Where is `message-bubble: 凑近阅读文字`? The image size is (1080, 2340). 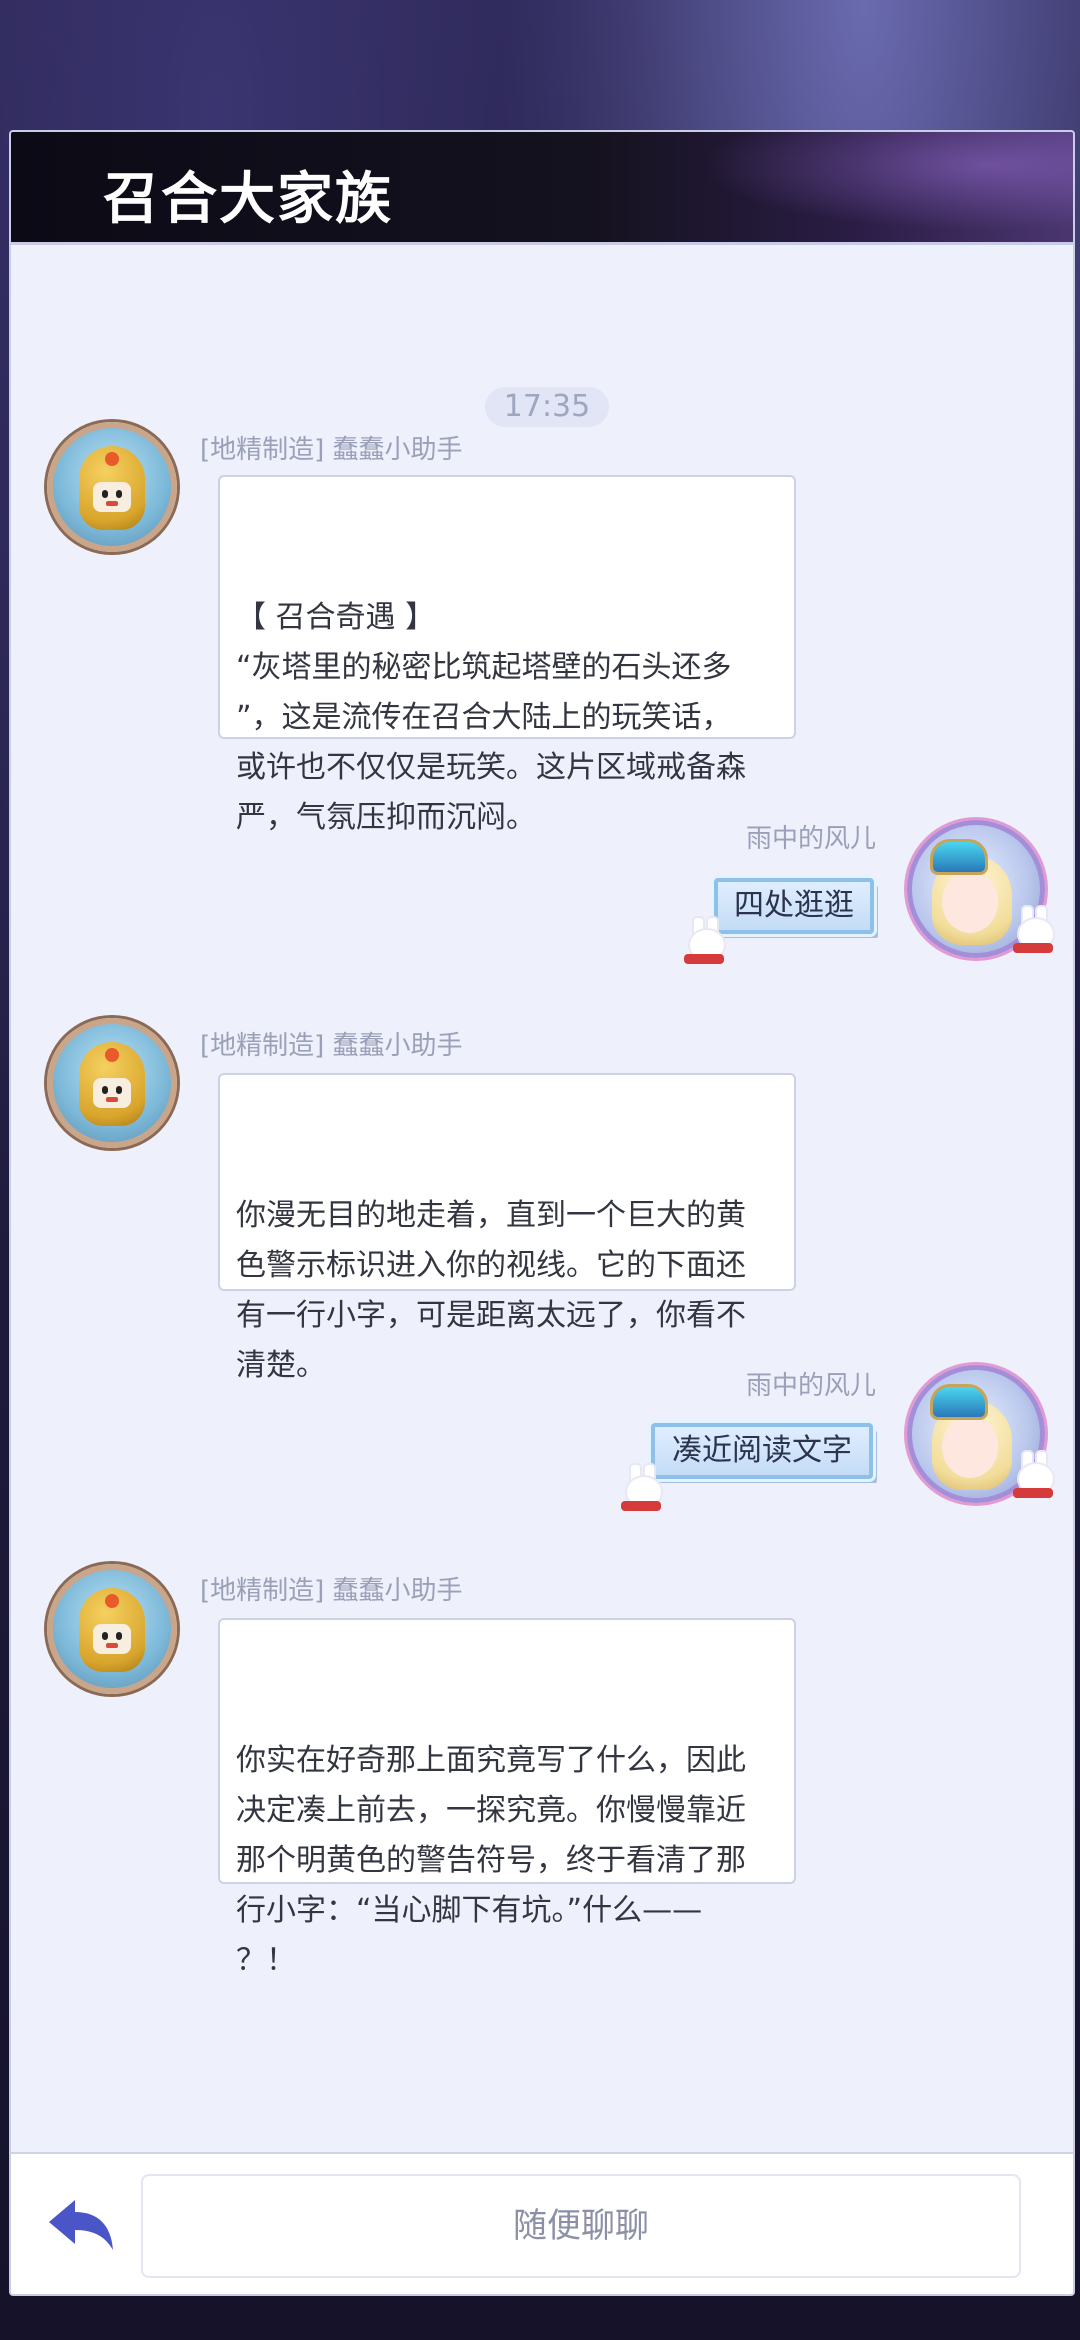 message-bubble: 凑近阅读文字 is located at coordinates (762, 1451).